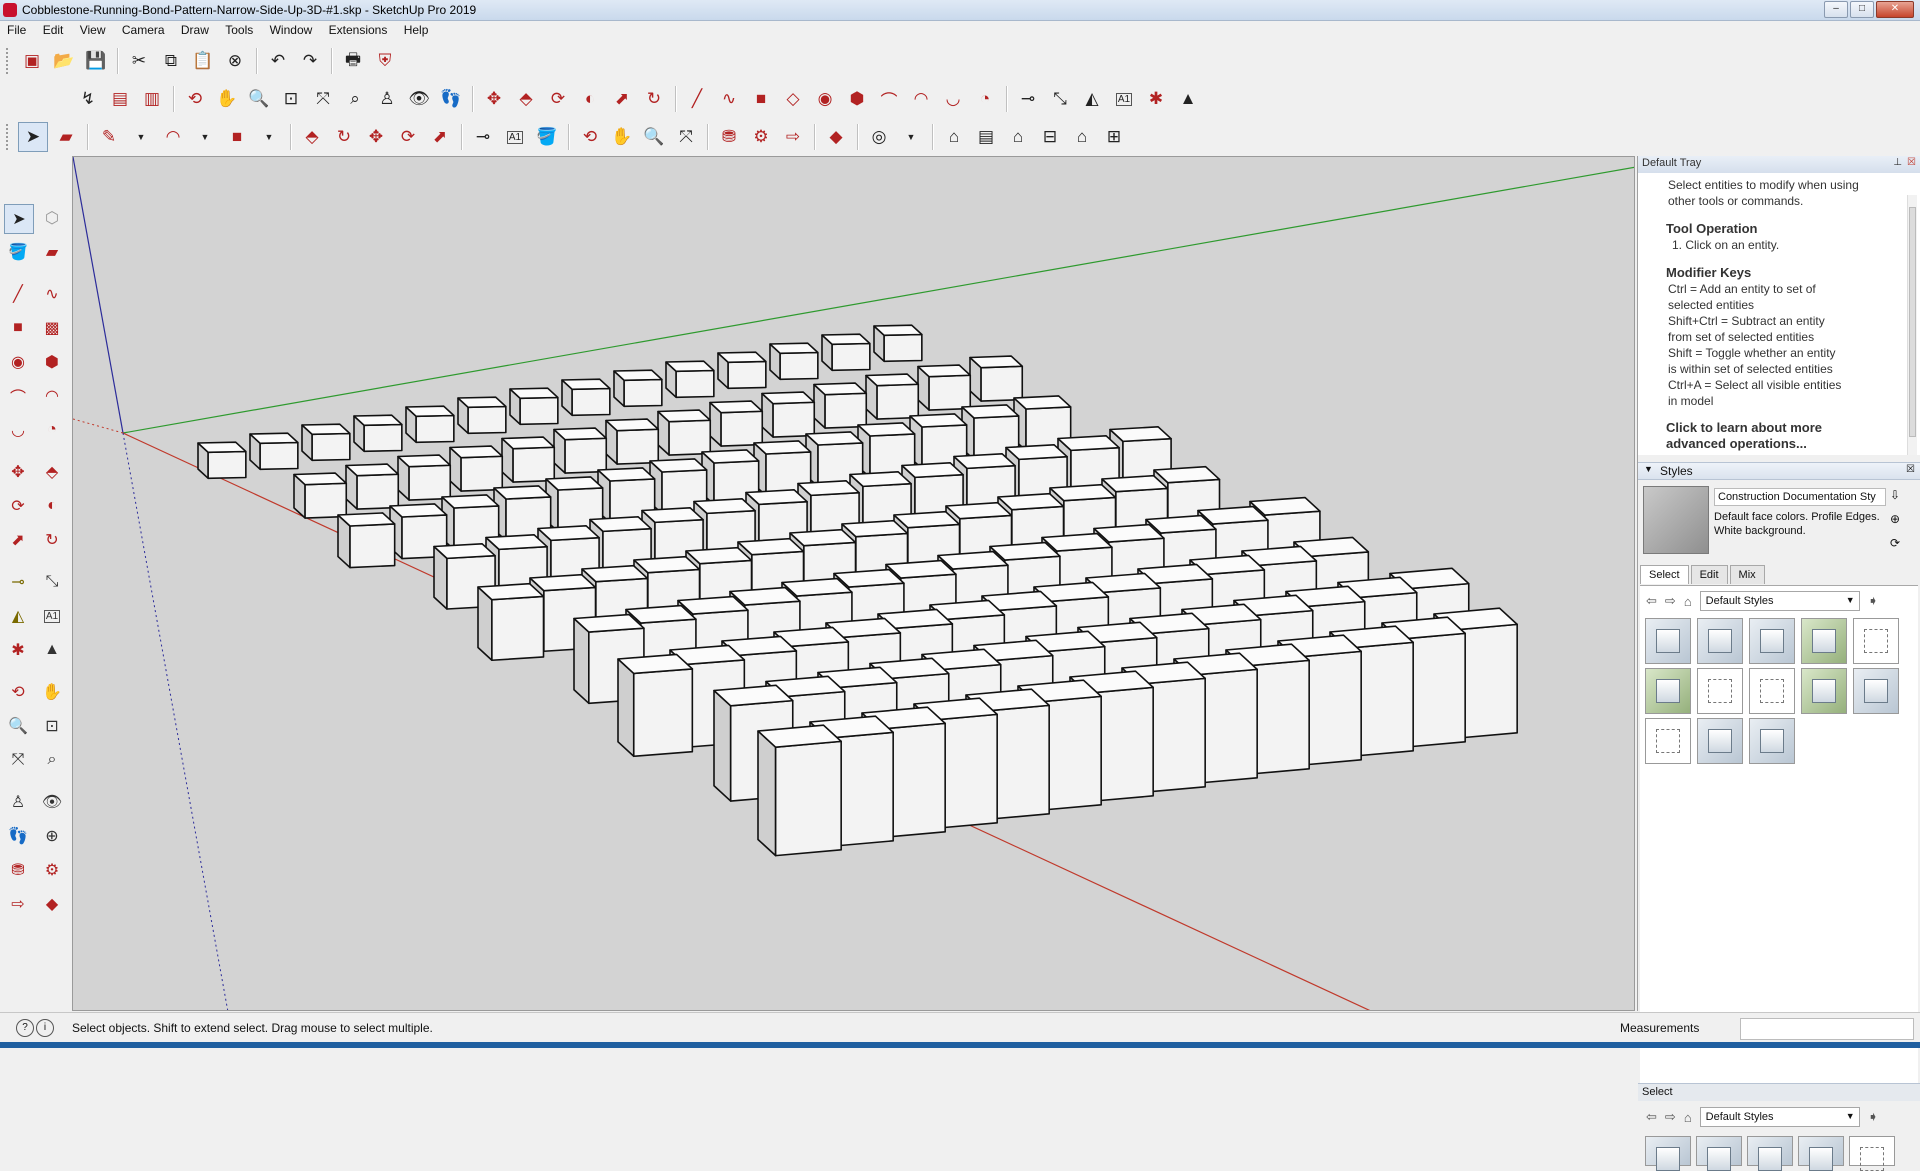 This screenshot has height=1171, width=1920. I want to click on paint-bucket-icon: 🪣, so click(547, 137).